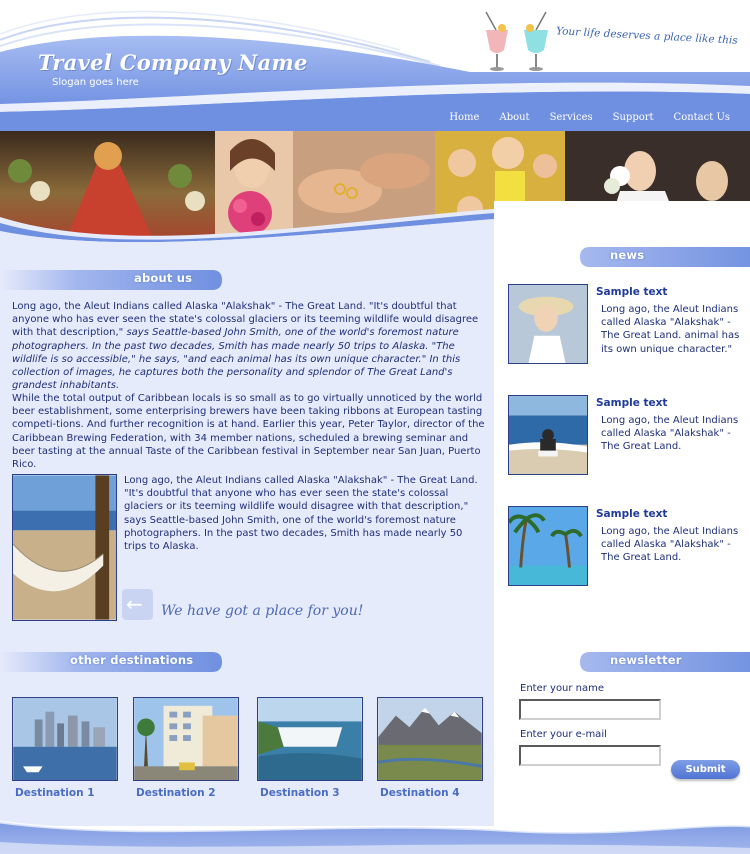 The width and height of the screenshot is (750, 854). What do you see at coordinates (310, 793) in the screenshot?
I see `destination-link-3: Destination 3` at bounding box center [310, 793].